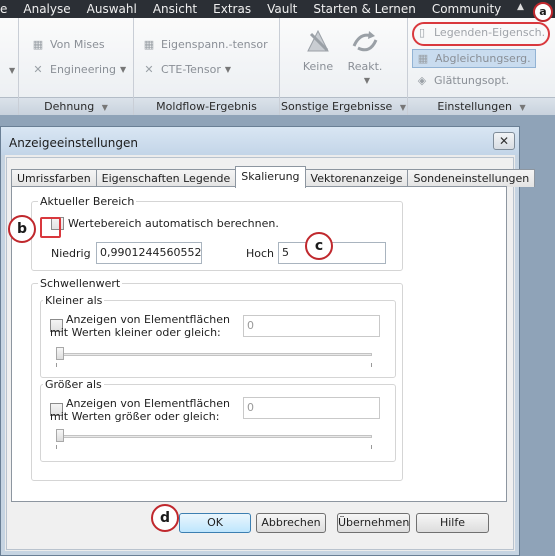 The width and height of the screenshot is (555, 556). Describe the element at coordinates (481, 34) in the screenshot. I see `highlight-legenden-eigenschaften` at that location.